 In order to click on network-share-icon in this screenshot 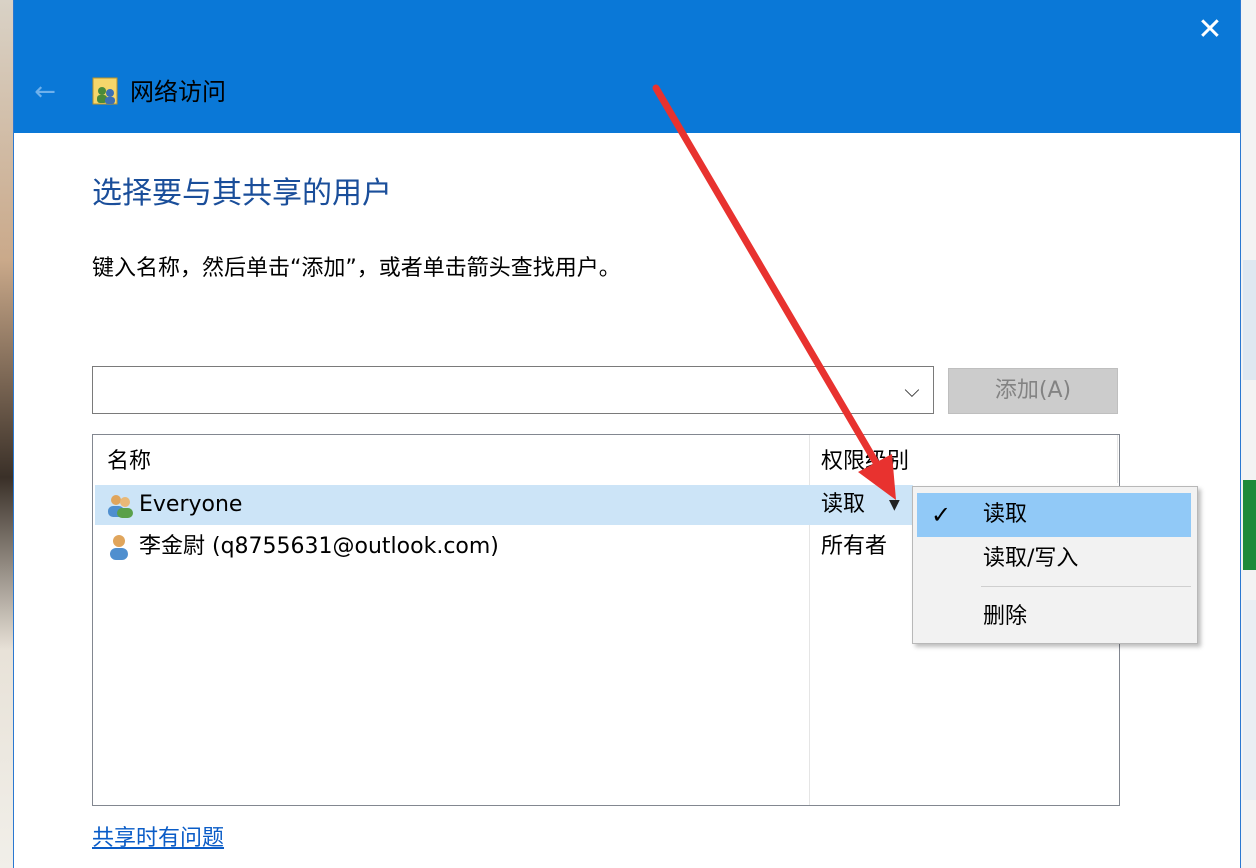, I will do `click(105, 91)`.